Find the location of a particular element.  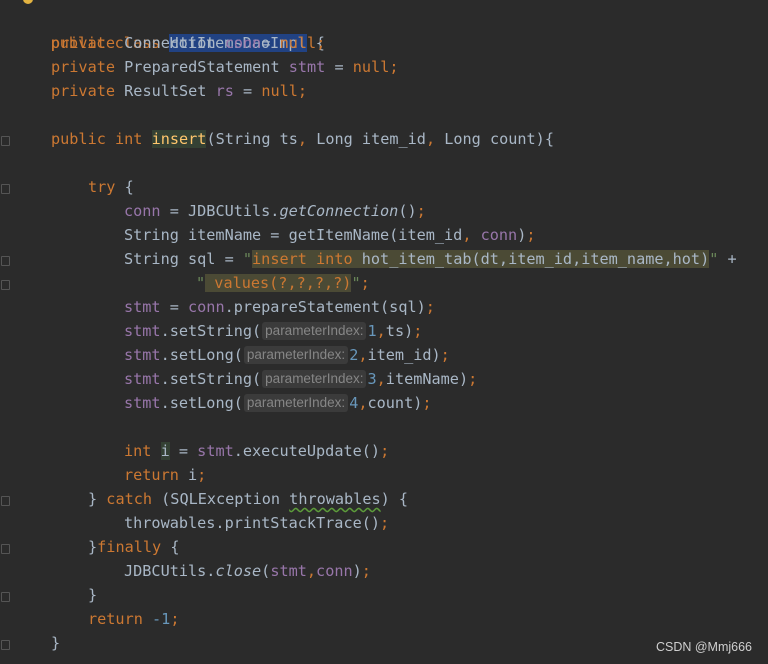

code-line-field-rs: private ResultSet rs = null; is located at coordinates (179, 91).